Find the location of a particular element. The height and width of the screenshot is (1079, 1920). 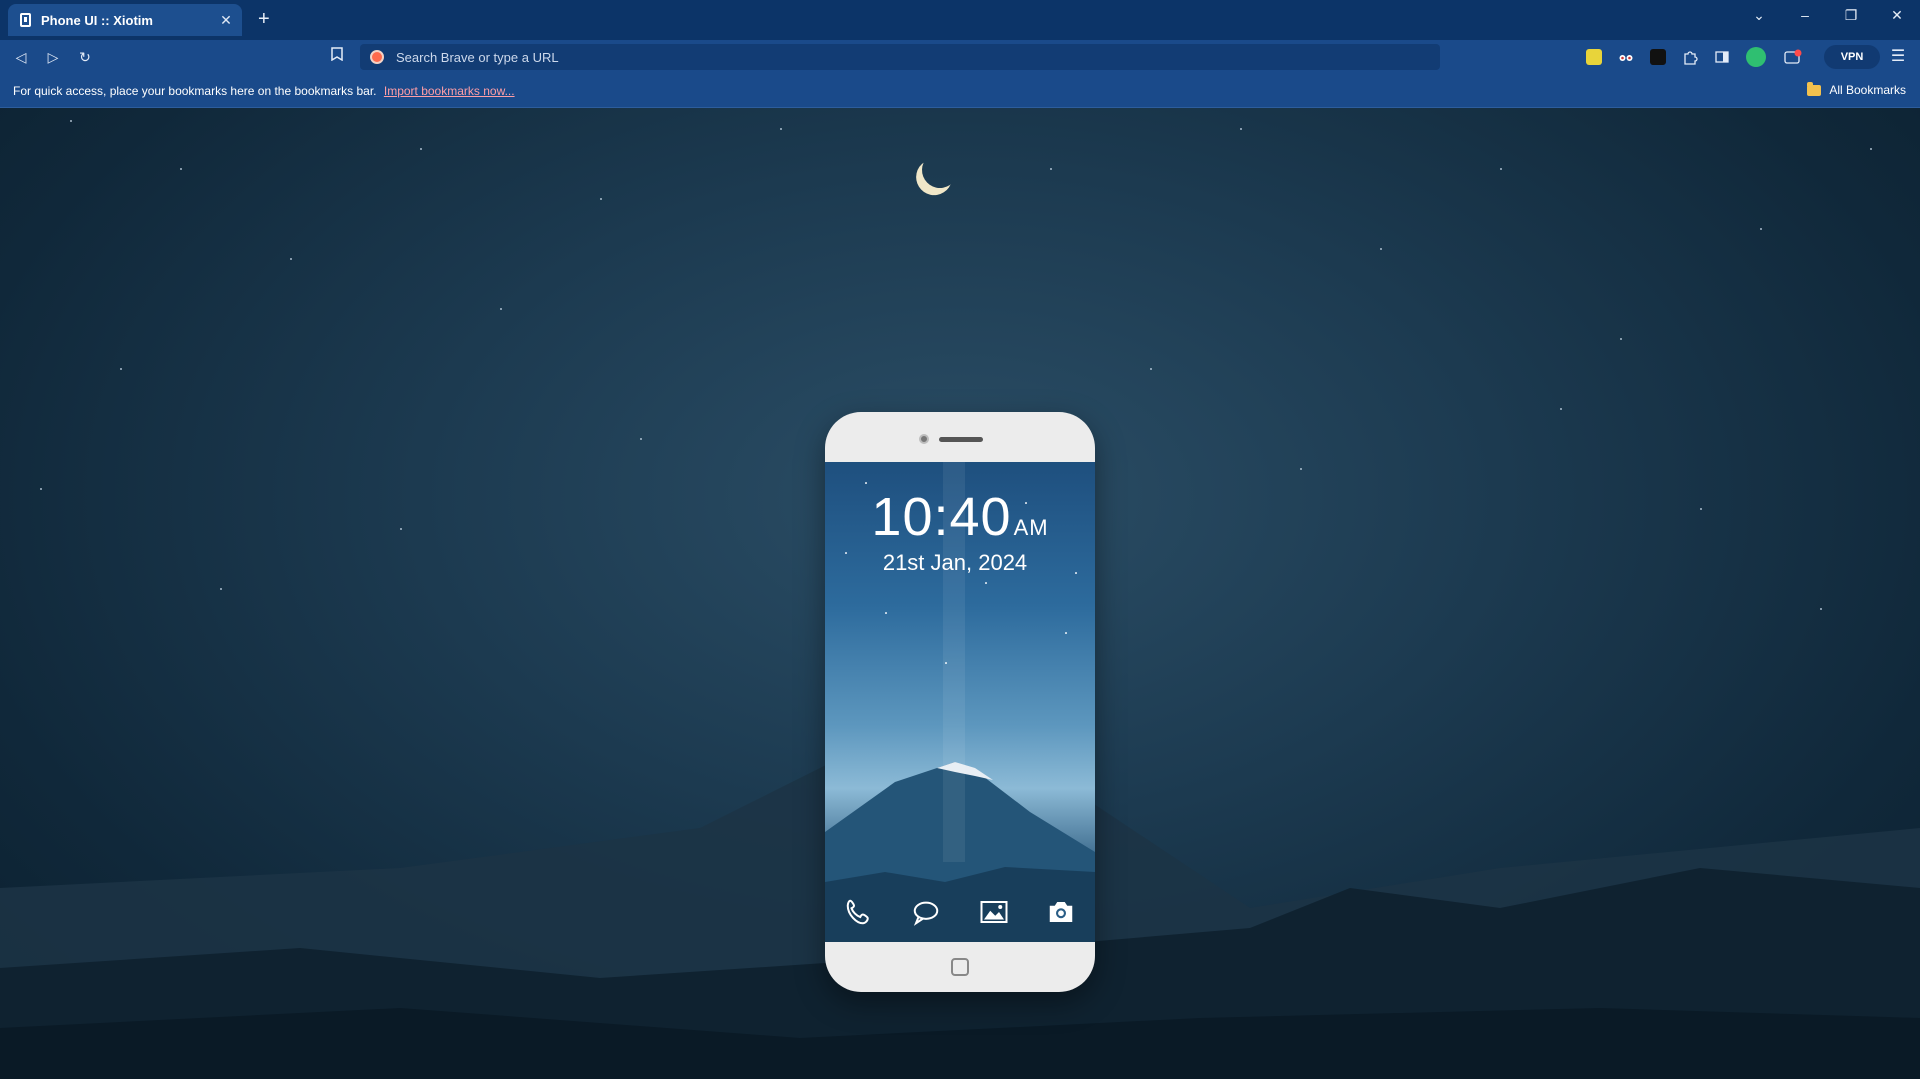

all-bookmarks-label: All Bookmarks is located at coordinates (1867, 90).